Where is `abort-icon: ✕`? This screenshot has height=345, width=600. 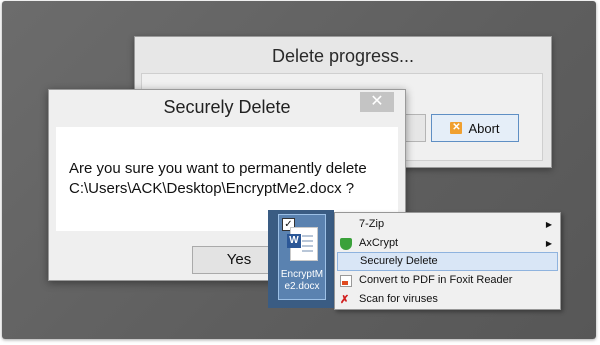
abort-icon: ✕ is located at coordinates (456, 128).